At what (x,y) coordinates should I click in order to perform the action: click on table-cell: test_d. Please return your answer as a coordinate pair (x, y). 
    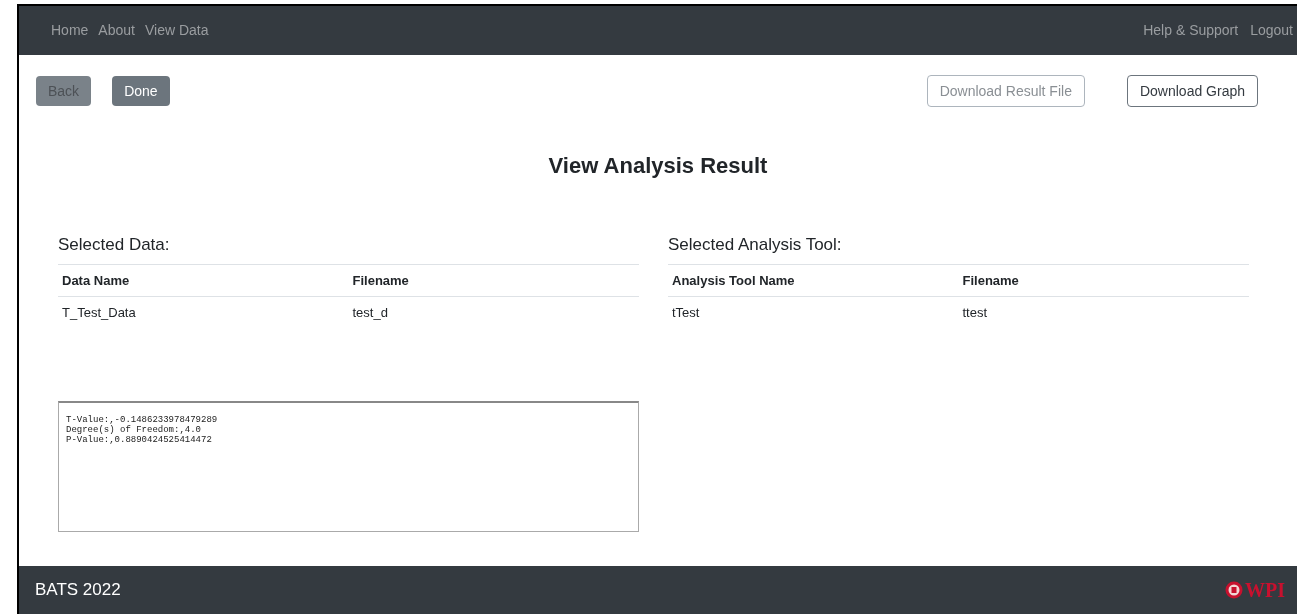
    Looking at the image, I should click on (493, 312).